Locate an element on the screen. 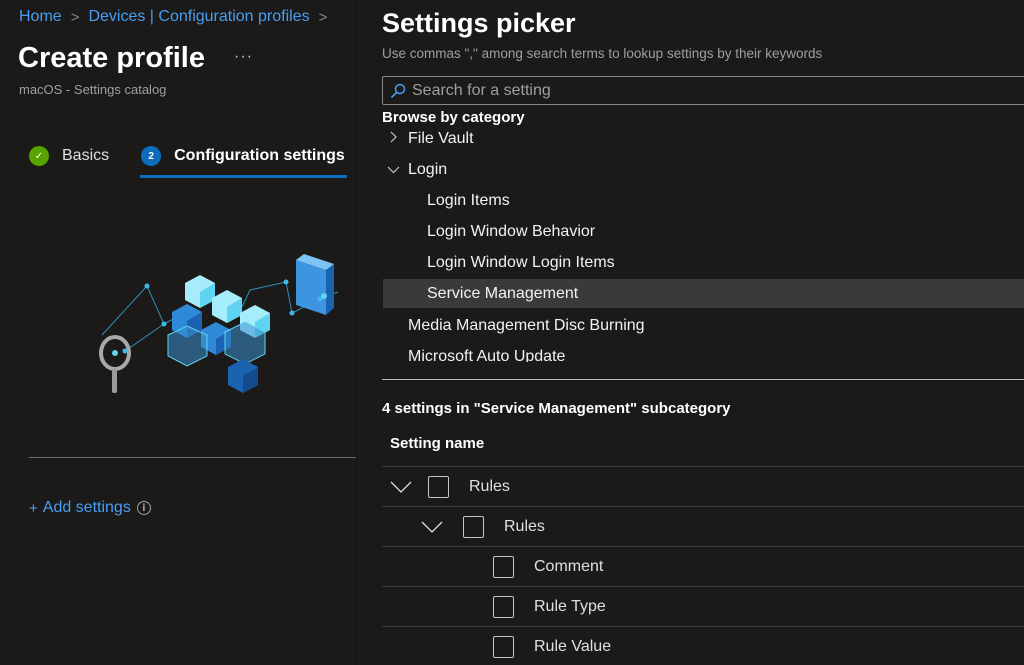 This screenshot has width=1024, height=665. add-settings-link: + Add settings i is located at coordinates (90, 508).